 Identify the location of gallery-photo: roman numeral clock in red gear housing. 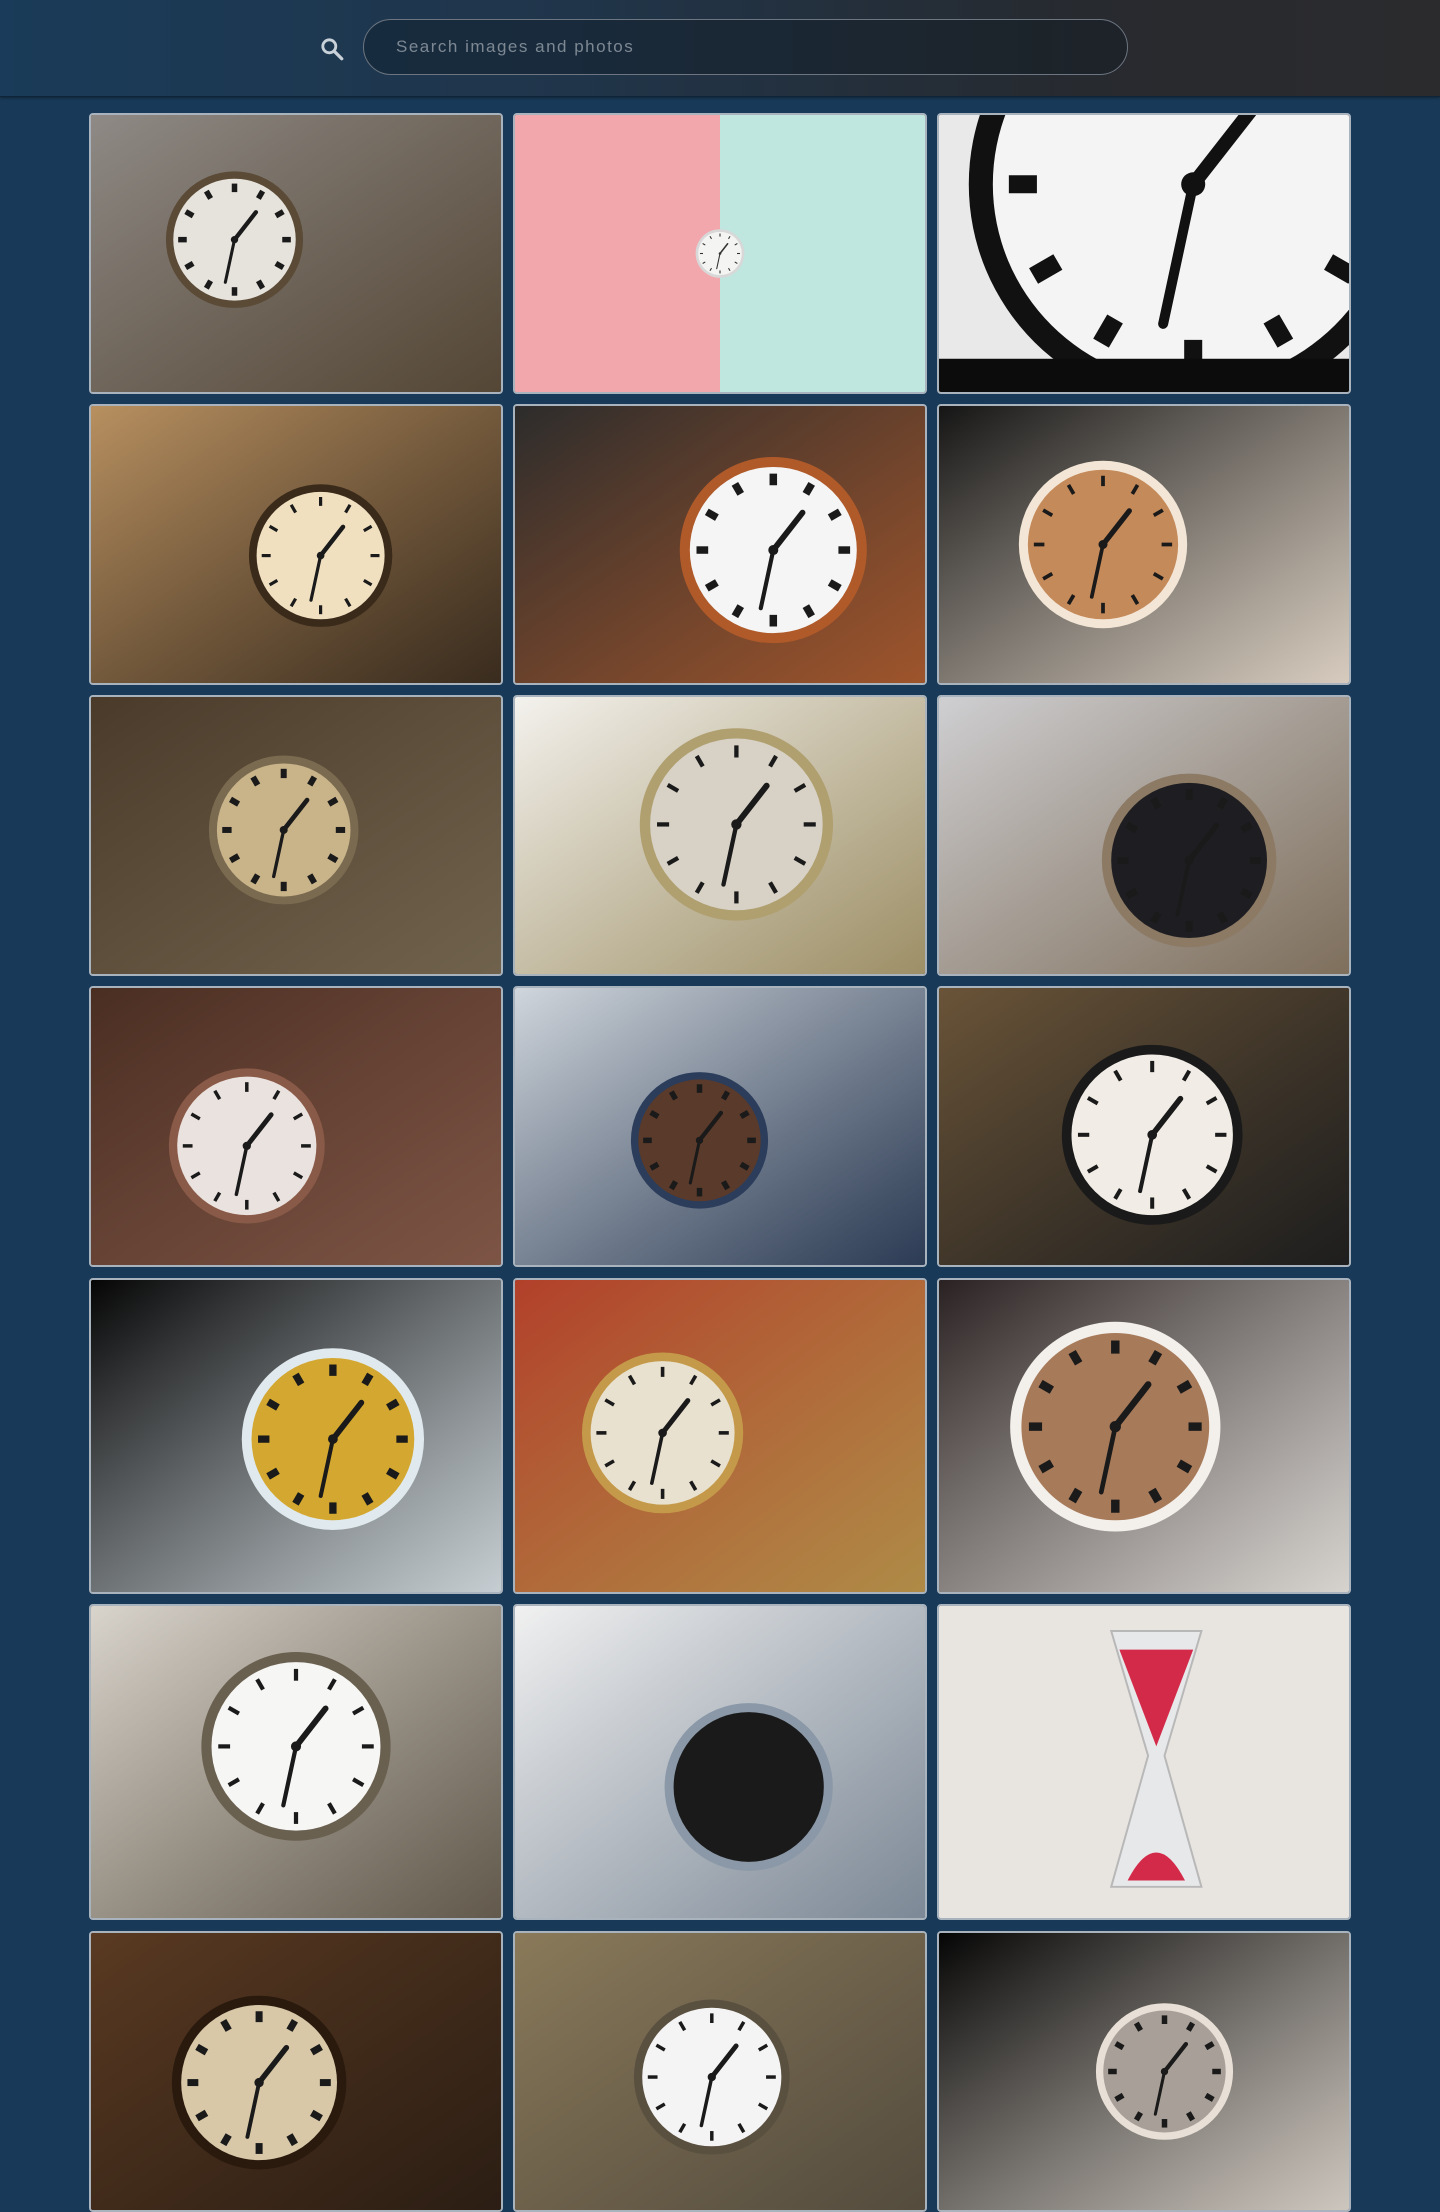
(720, 1436).